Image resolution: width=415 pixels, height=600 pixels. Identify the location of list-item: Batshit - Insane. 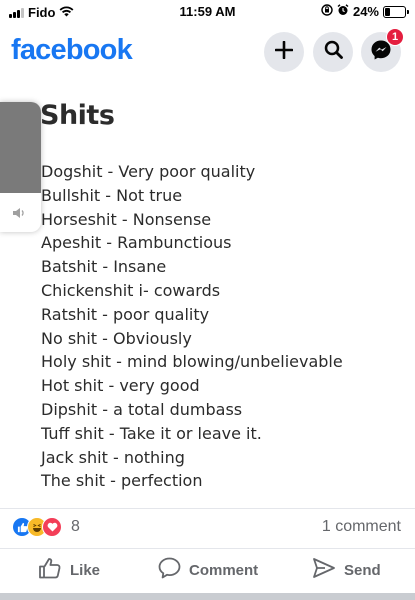
(104, 267).